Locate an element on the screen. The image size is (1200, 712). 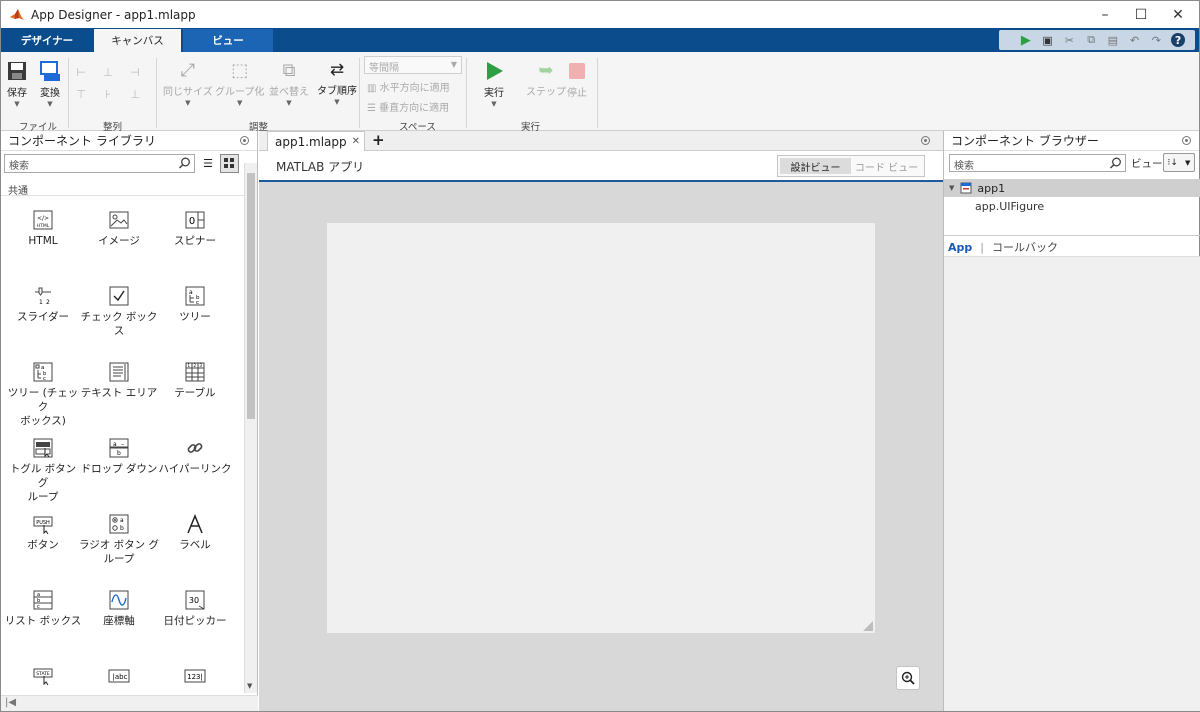
view-switch: 設計ビュー コード ビュー is located at coordinates (851, 166).